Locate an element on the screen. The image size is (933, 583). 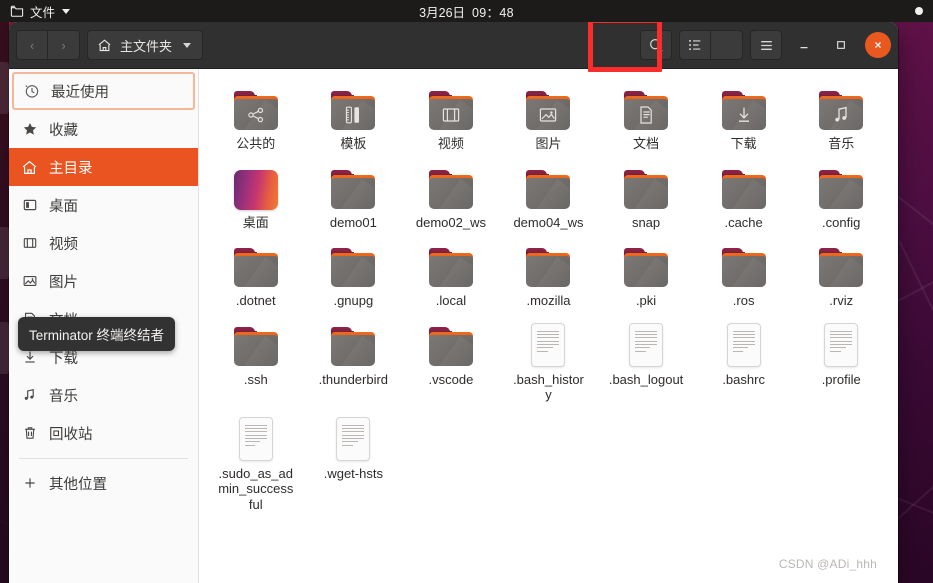
file-item: .profile is located at coordinates (841, 360).